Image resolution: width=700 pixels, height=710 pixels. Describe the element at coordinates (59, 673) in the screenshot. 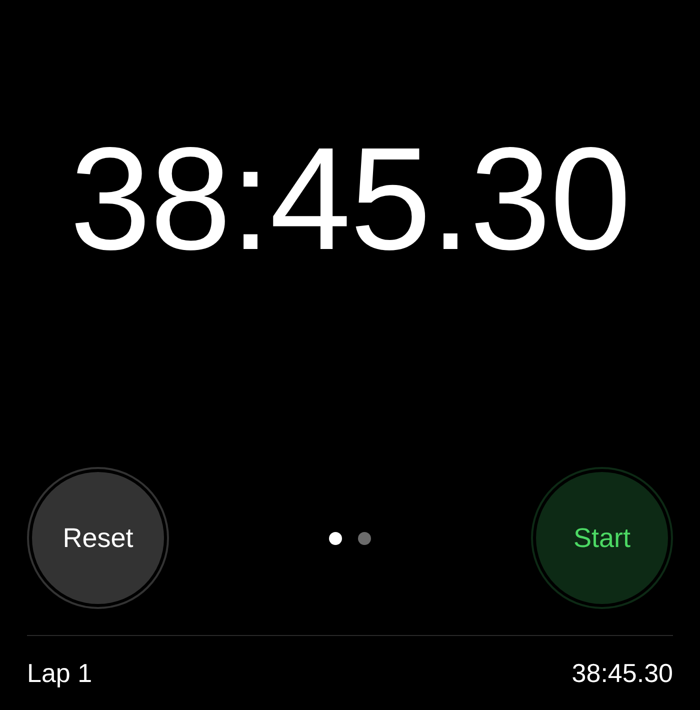

I see `lap-label: Lap 1` at that location.